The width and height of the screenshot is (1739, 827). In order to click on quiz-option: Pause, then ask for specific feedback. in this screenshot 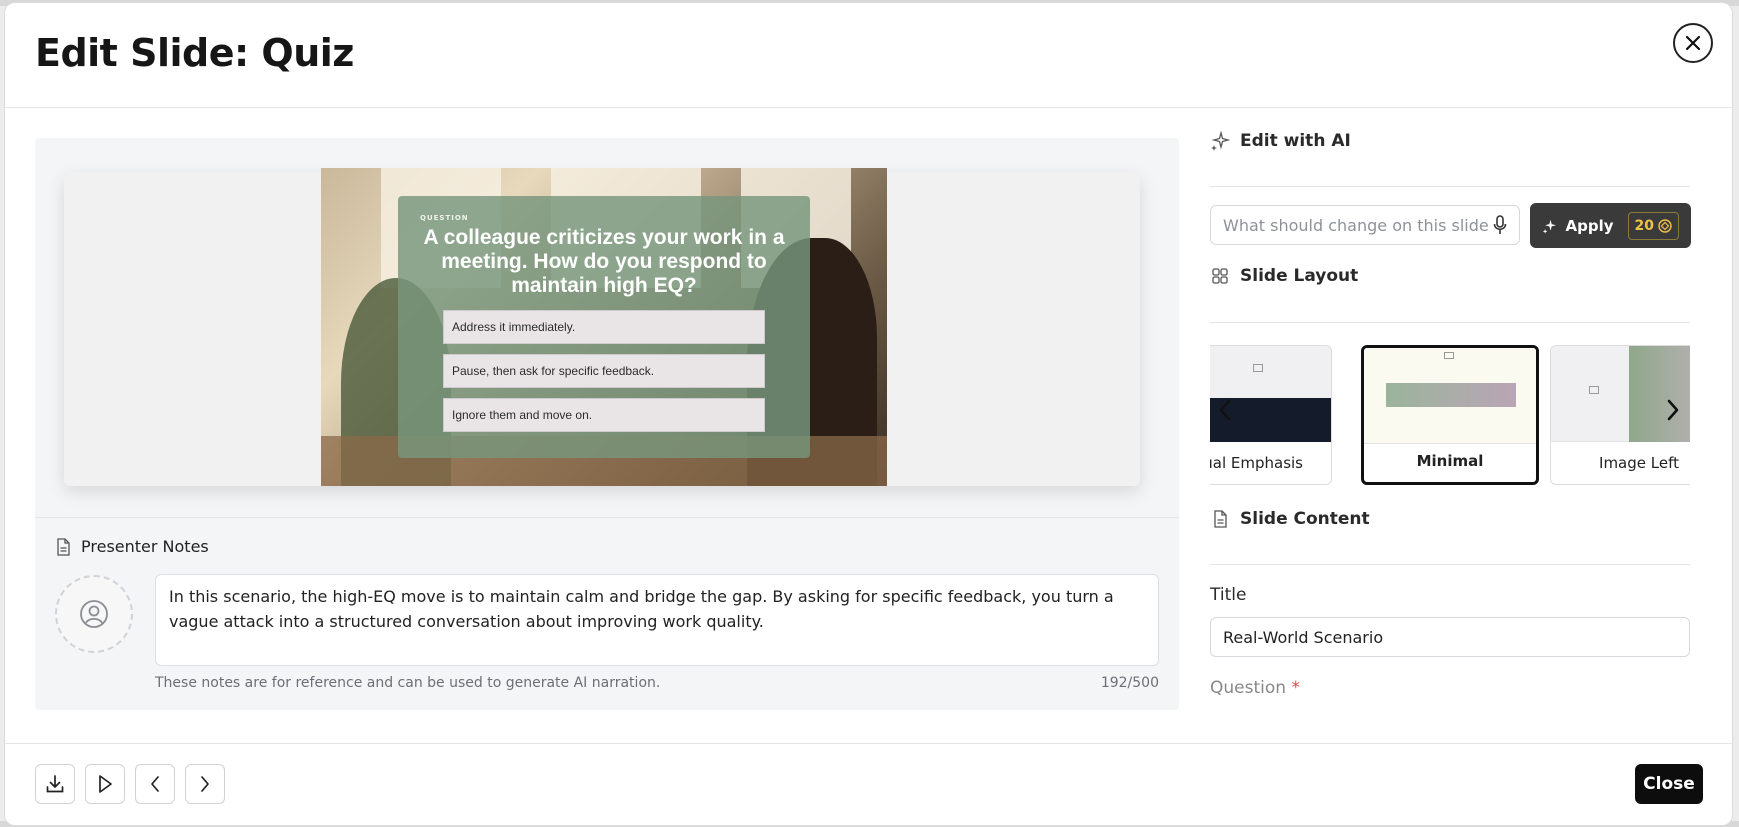, I will do `click(604, 371)`.